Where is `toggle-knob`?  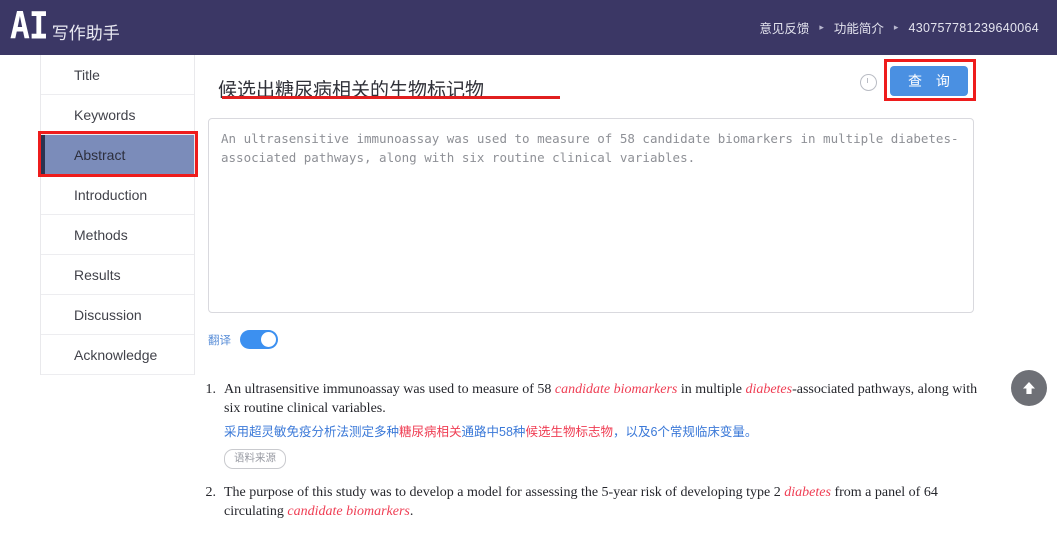
toggle-knob is located at coordinates (268, 339).